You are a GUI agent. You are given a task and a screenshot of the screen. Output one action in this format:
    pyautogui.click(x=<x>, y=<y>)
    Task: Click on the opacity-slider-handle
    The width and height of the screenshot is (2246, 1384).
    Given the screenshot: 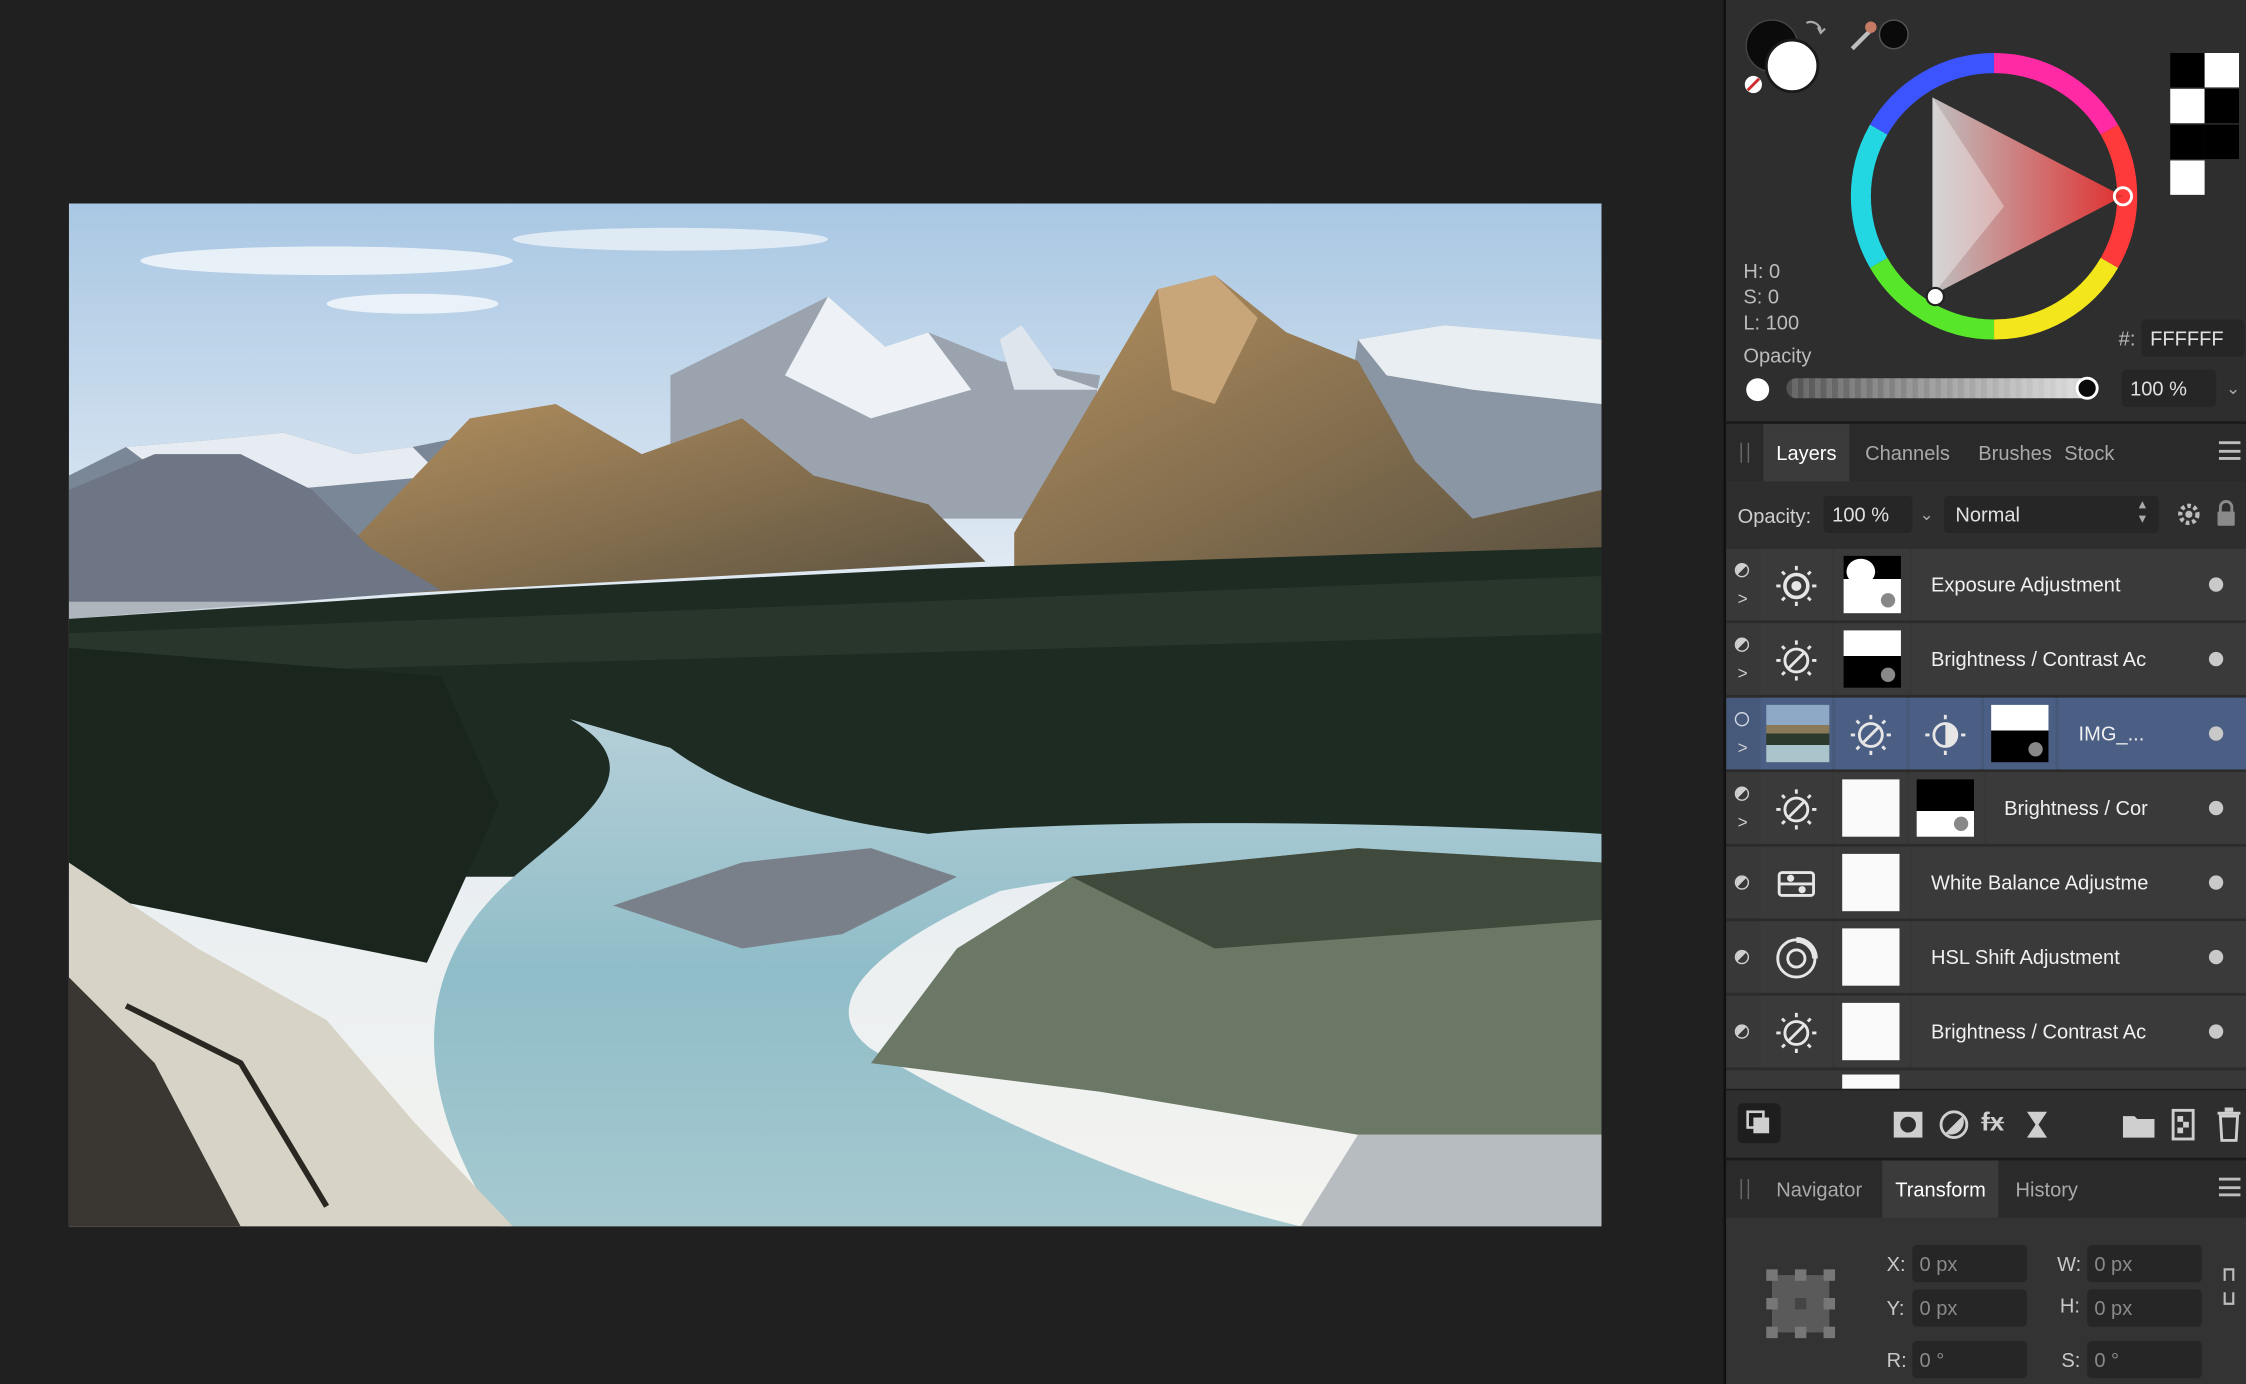 What is the action you would take?
    pyautogui.click(x=2087, y=388)
    